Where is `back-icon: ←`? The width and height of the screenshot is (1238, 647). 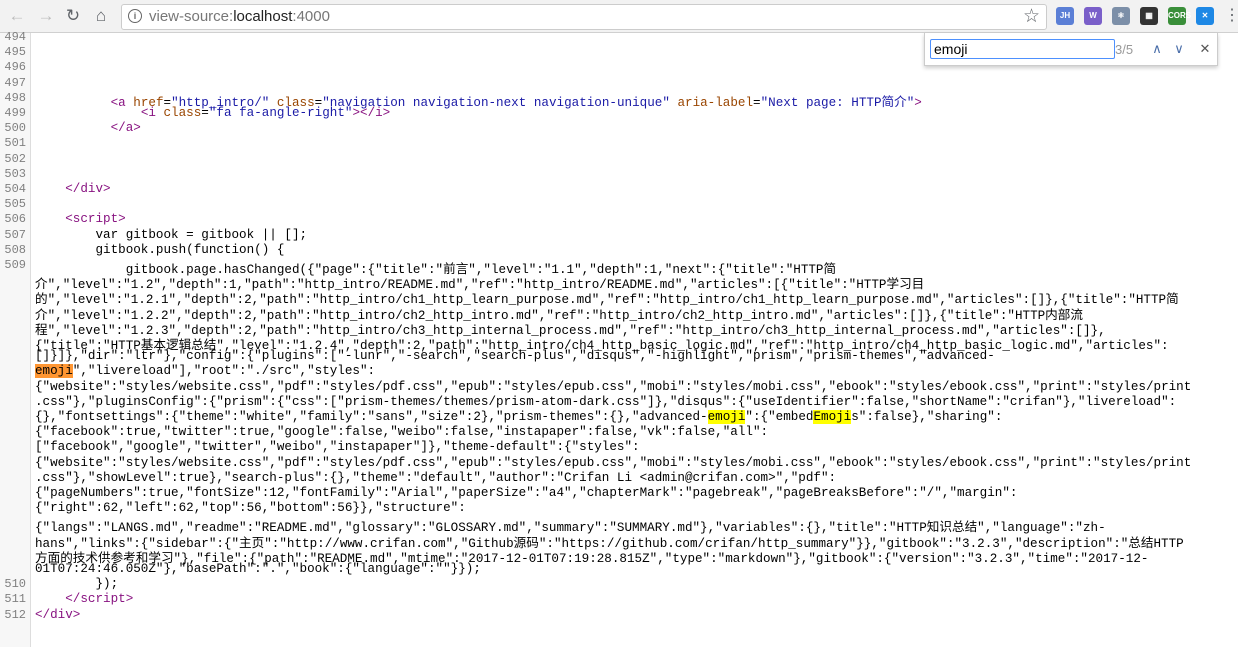
back-icon: ← is located at coordinates (17, 16).